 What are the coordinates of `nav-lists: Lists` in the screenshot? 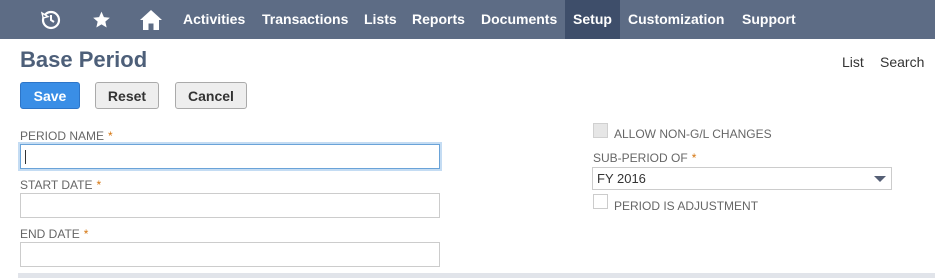 It's located at (380, 19).